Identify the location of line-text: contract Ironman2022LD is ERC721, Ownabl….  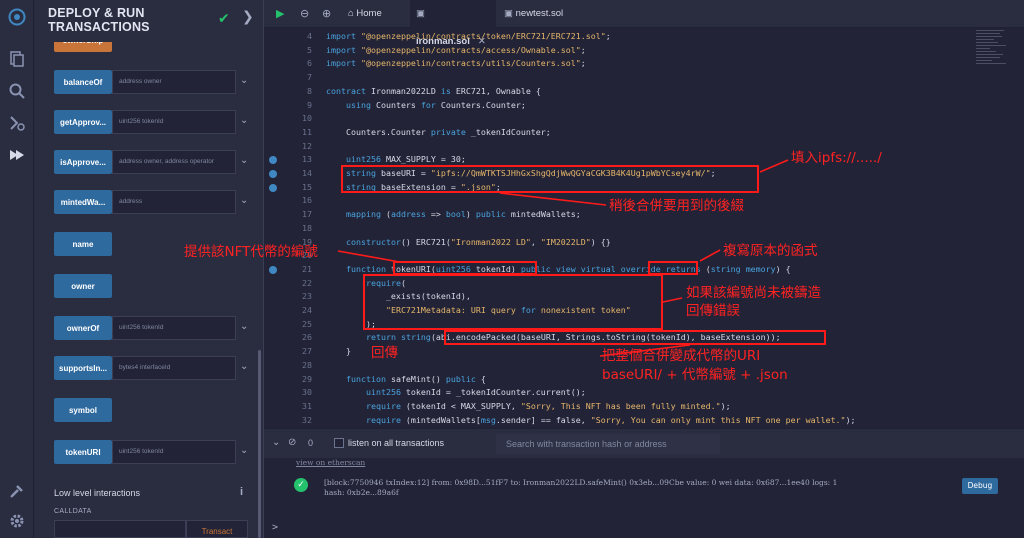
(433, 90).